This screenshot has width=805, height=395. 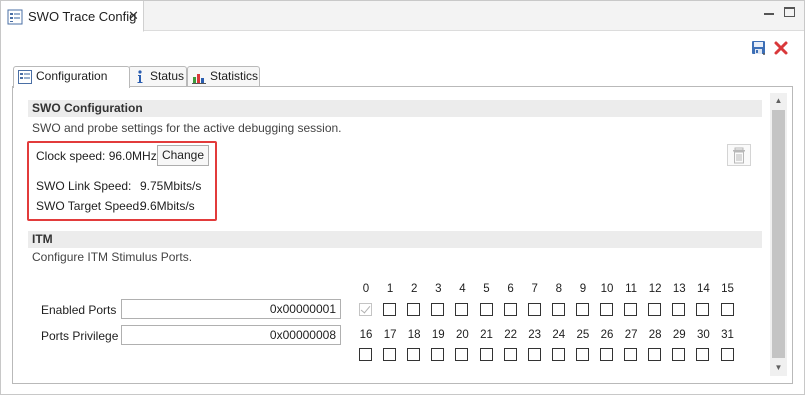 I want to click on tab-configuration-label: Configuration, so click(x=72, y=76).